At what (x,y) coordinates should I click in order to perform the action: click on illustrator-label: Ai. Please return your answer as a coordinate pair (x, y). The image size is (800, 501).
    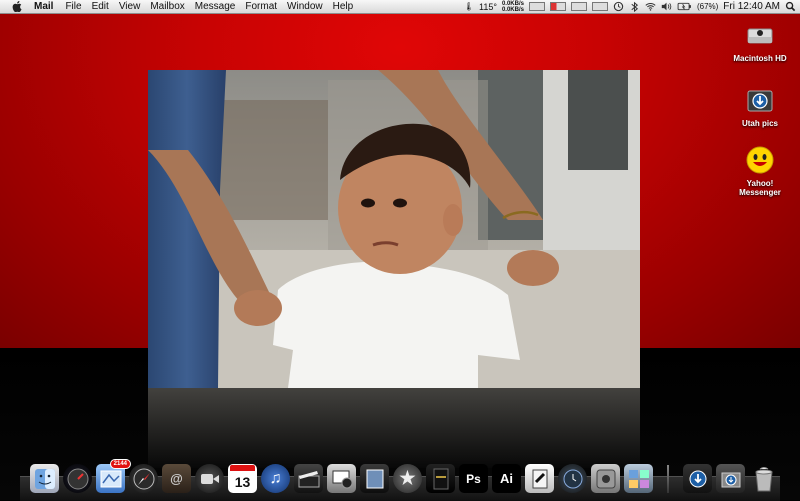
    Looking at the image, I should click on (506, 478).